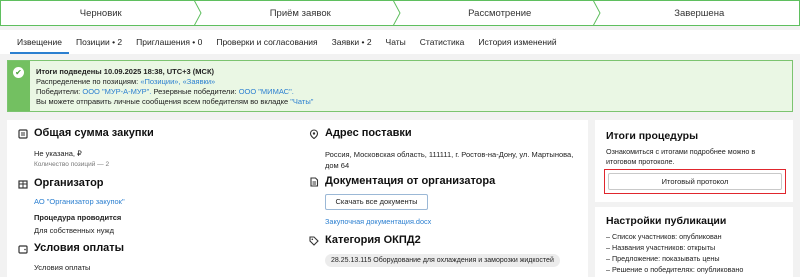  What do you see at coordinates (74, 230) in the screenshot?
I see `procedure-value: Для собственных нужд` at bounding box center [74, 230].